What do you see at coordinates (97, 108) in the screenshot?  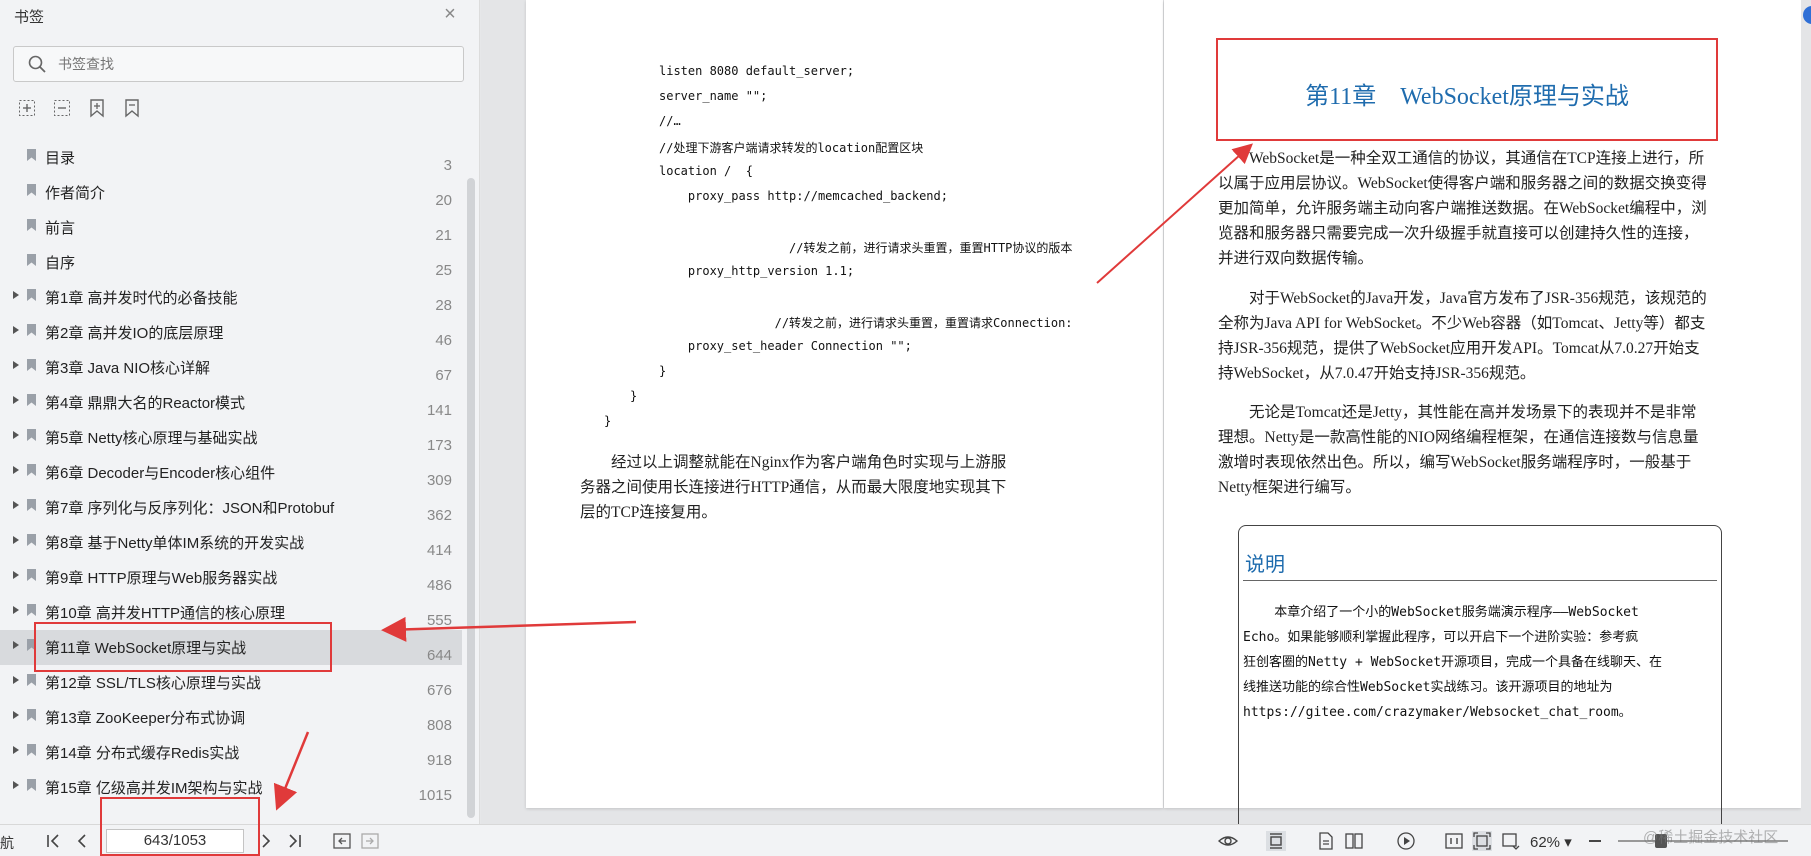 I see `add-bookmark-icon` at bounding box center [97, 108].